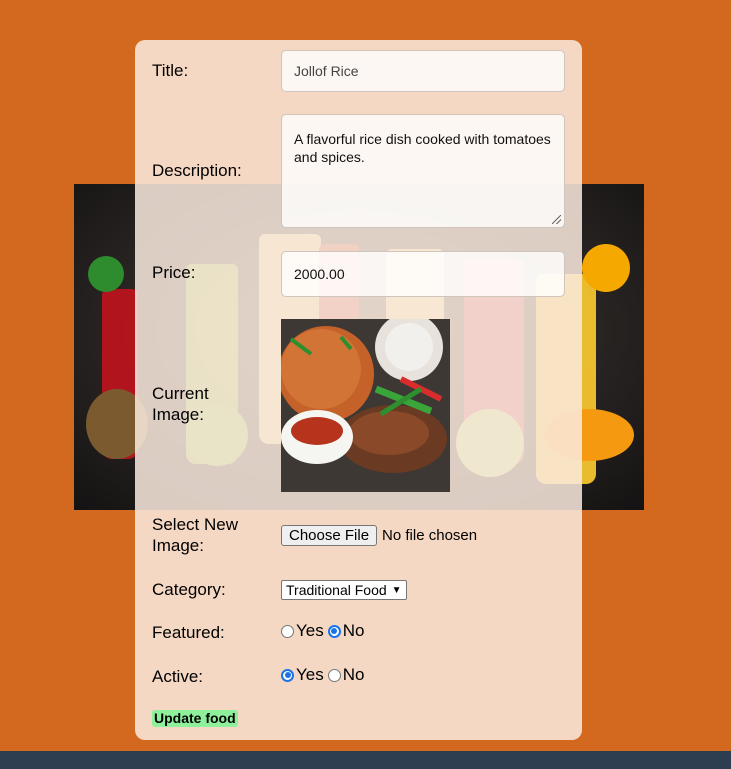  I want to click on current-food-image, so click(365, 405).